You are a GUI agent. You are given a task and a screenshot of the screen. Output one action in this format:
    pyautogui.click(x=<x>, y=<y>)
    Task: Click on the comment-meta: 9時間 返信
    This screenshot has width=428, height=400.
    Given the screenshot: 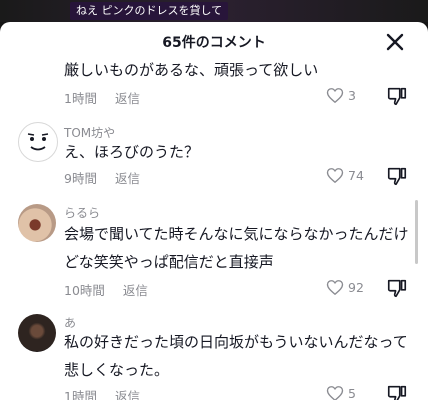 What is the action you would take?
    pyautogui.click(x=102, y=177)
    